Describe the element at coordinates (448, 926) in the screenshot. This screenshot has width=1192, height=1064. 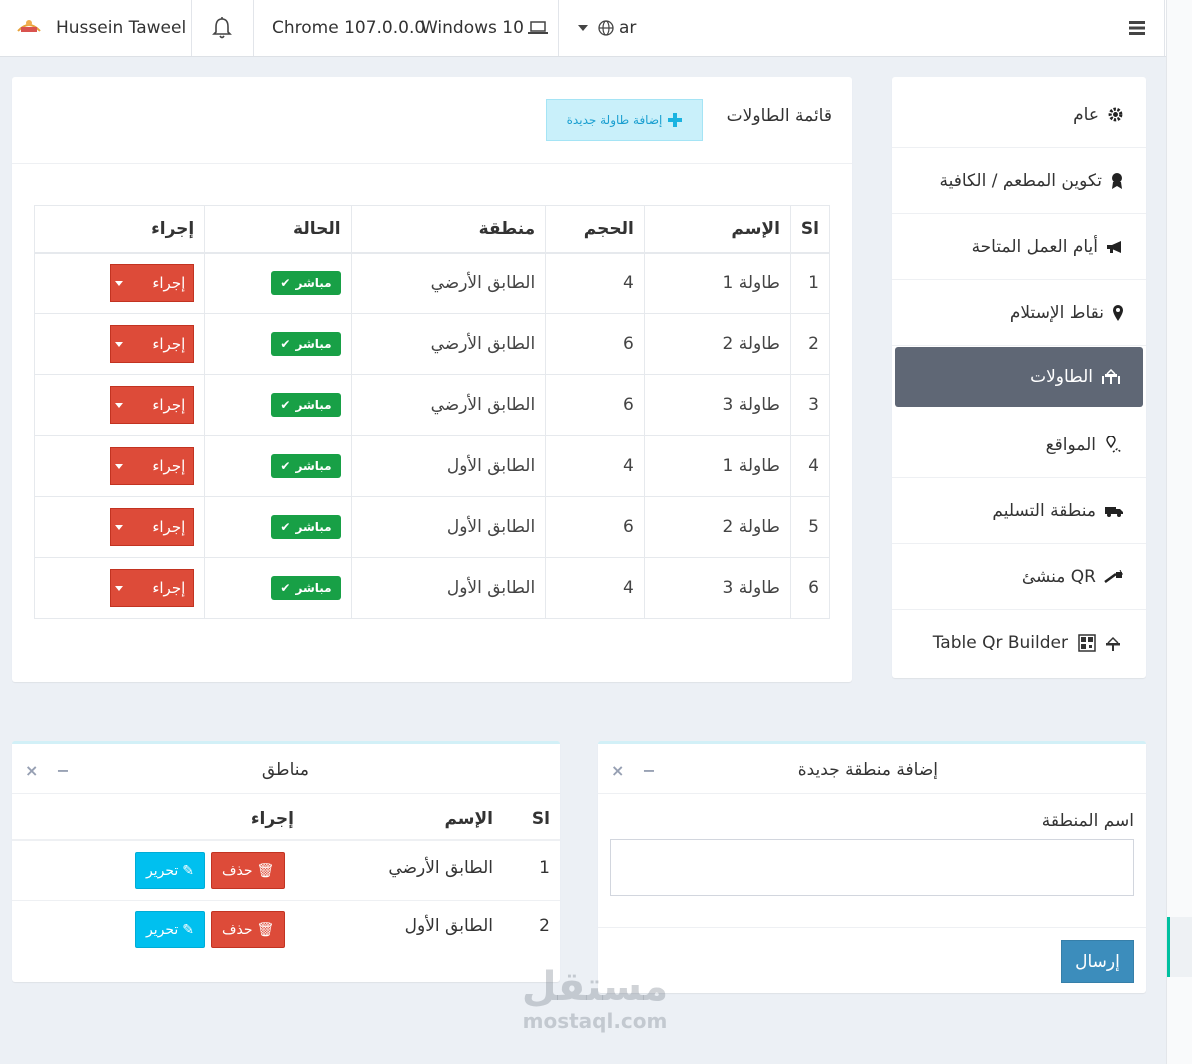
I see `cell-name: الطابق الأول` at that location.